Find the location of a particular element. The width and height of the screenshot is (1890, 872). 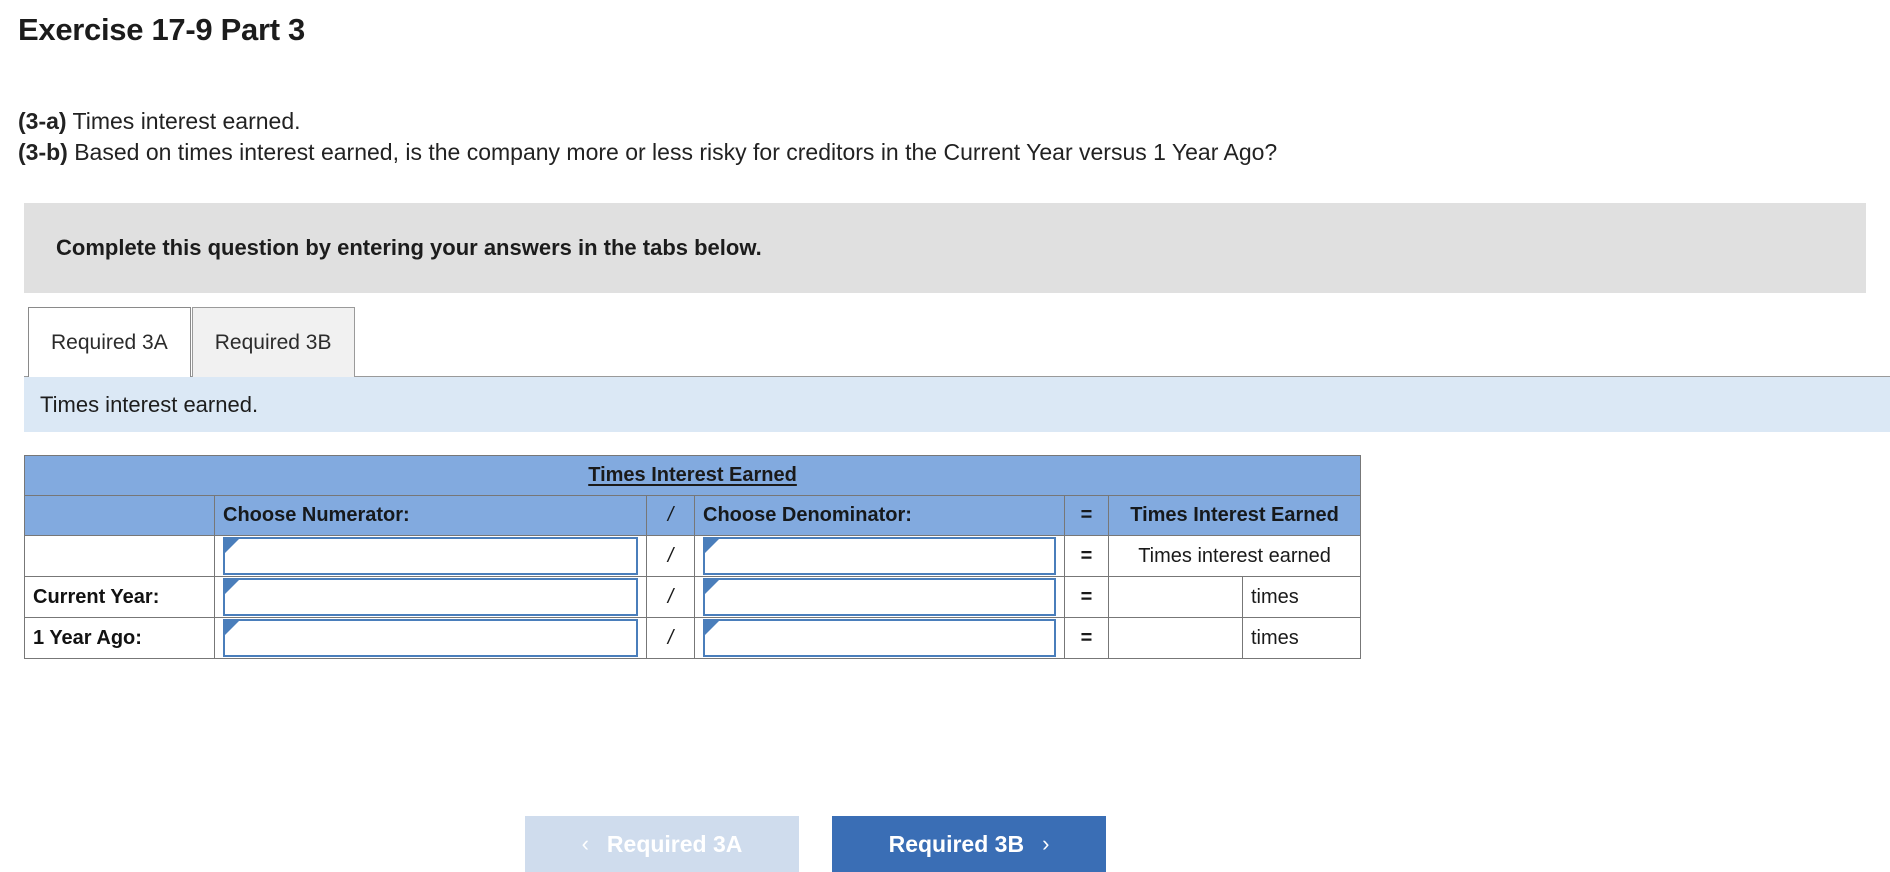

equals-cell-1: = is located at coordinates (1086, 597).